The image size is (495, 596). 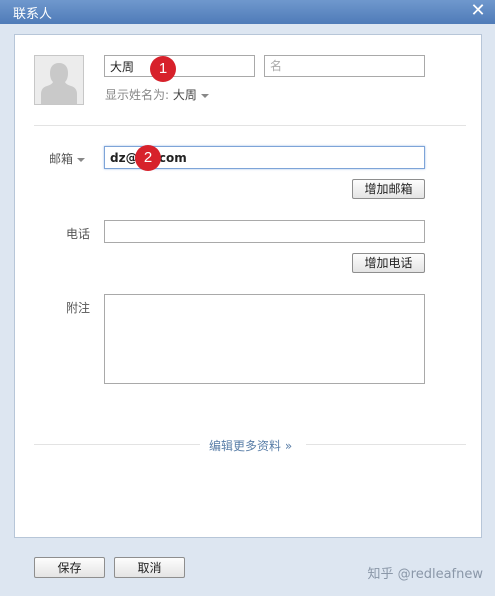 What do you see at coordinates (77, 308) in the screenshot?
I see `note-label: 附注` at bounding box center [77, 308].